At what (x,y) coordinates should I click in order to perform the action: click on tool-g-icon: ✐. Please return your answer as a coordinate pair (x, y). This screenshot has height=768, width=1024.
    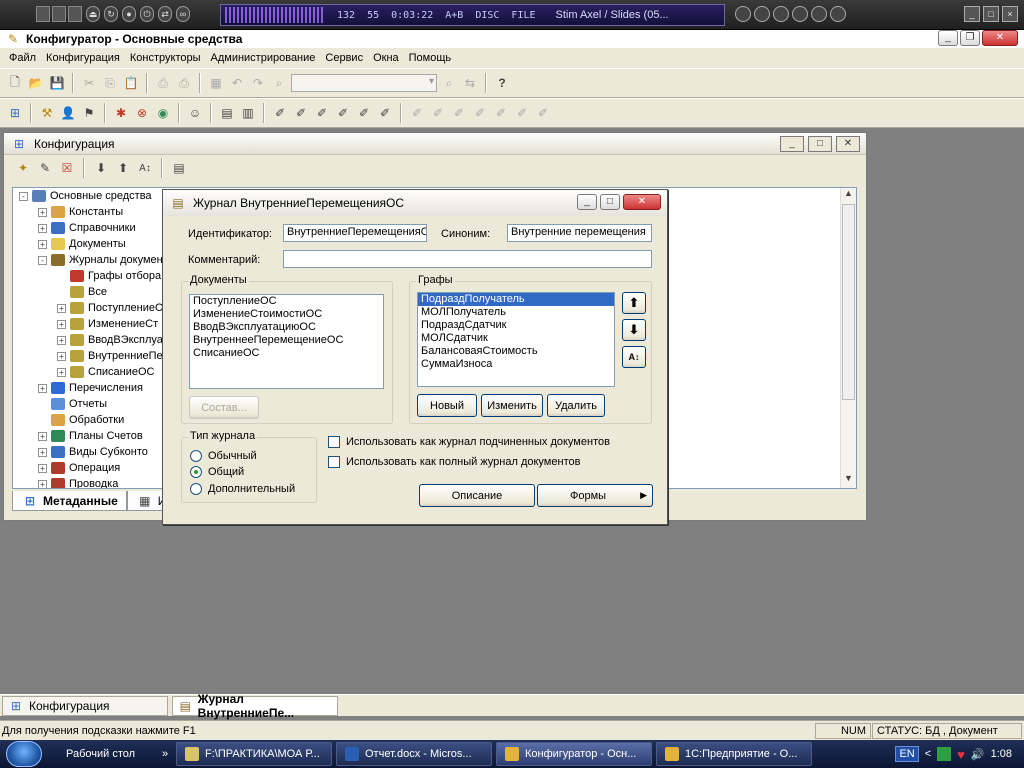
    Looking at the image, I should click on (417, 113).